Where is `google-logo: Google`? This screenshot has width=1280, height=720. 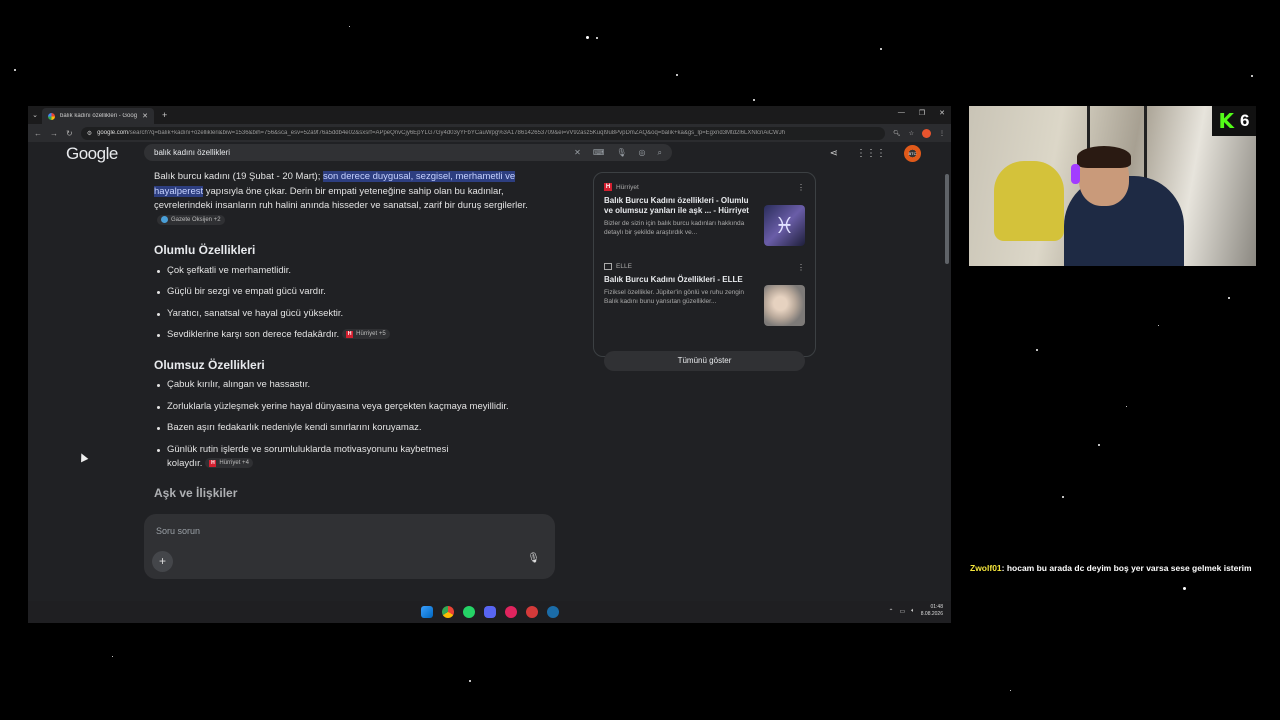 google-logo: Google is located at coordinates (92, 154).